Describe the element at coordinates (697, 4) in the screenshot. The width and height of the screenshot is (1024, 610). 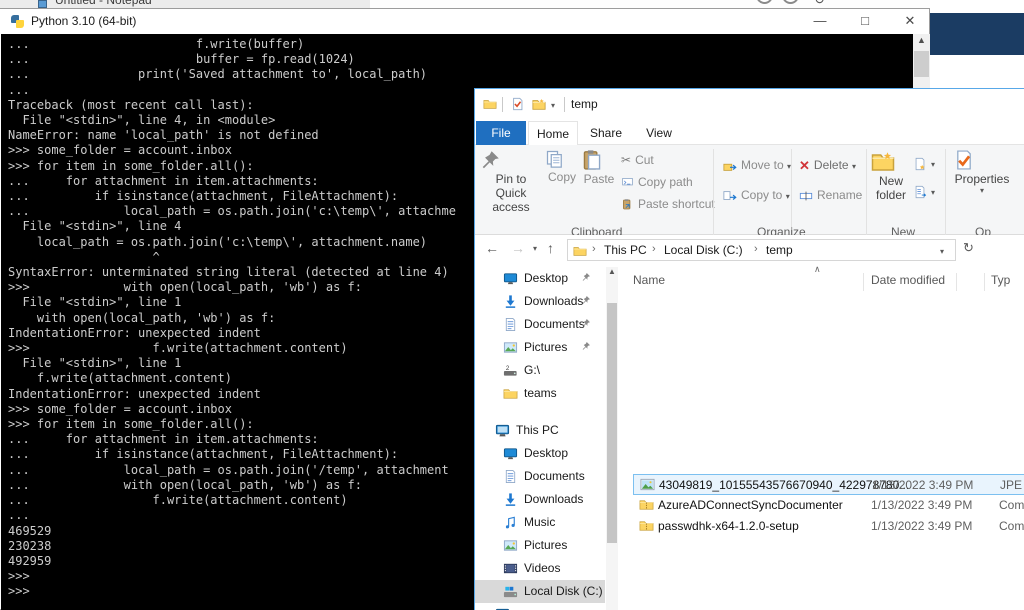
I see `browser-toolbar-sliver: ↻ mailmonroly.com/EWS/Exchange.asmx` at that location.